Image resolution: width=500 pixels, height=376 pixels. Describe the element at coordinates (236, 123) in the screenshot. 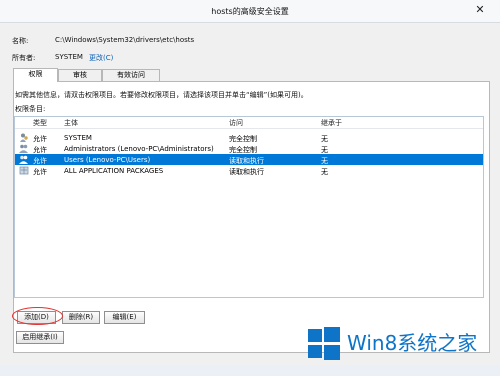

I see `column-access: 访问` at that location.